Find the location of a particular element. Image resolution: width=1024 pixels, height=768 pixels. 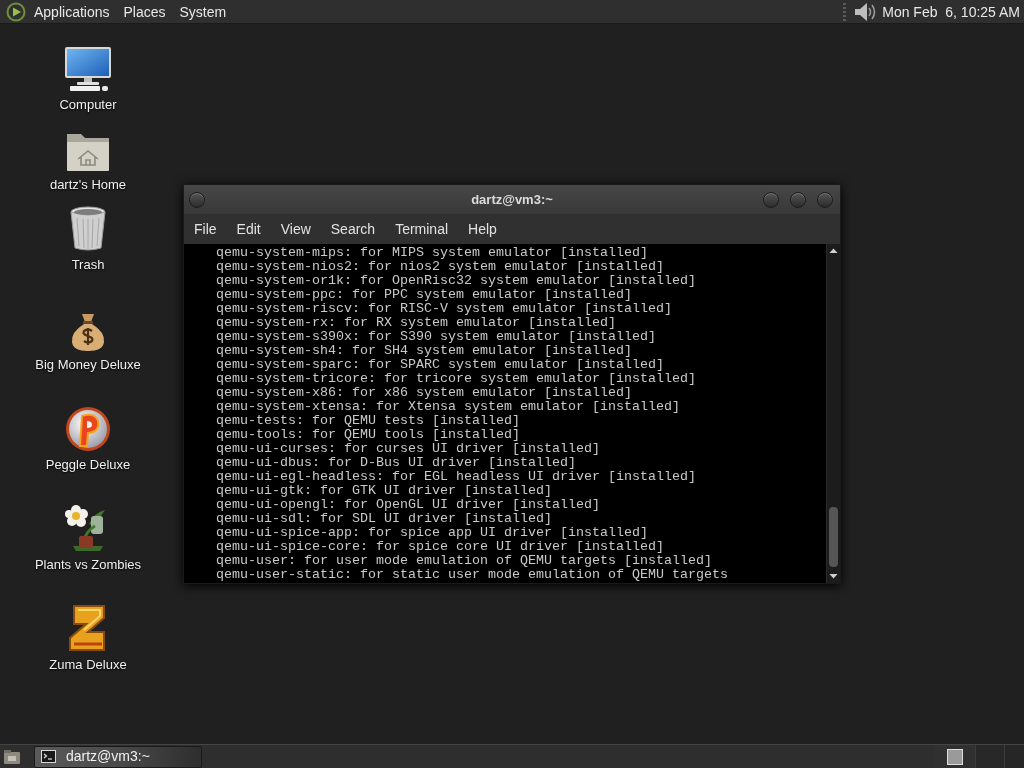

desktop-icon-label: Trash is located at coordinates (88, 265).